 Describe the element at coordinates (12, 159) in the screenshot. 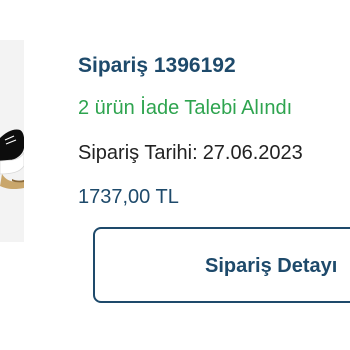

I see `sneaker-icon` at that location.